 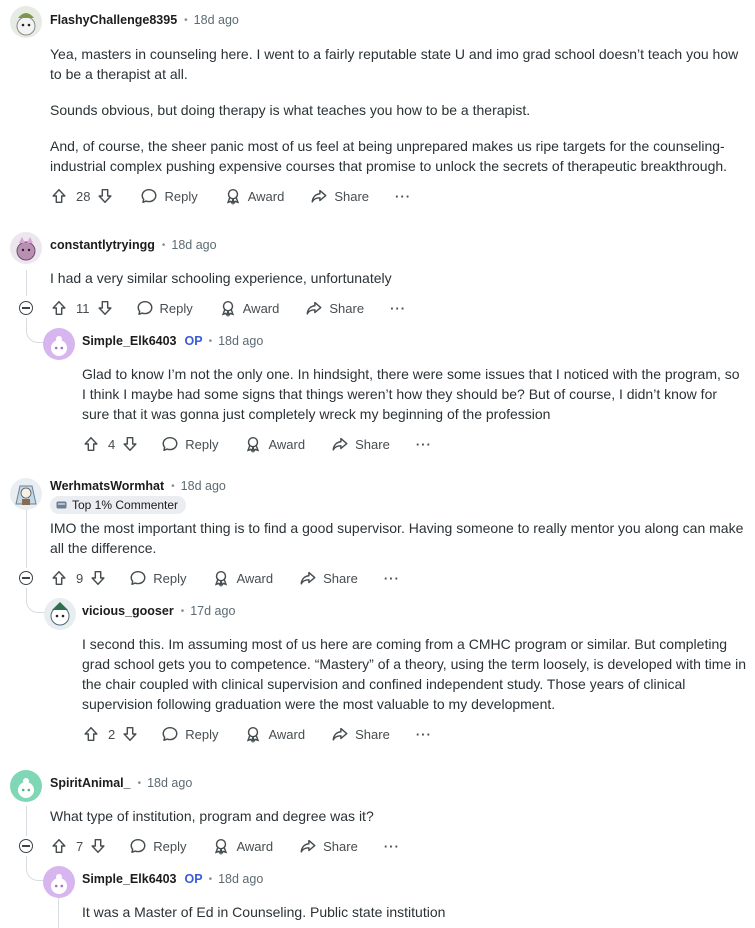 What do you see at coordinates (118, 505) in the screenshot?
I see `user-flair: Top 1% Commenter` at bounding box center [118, 505].